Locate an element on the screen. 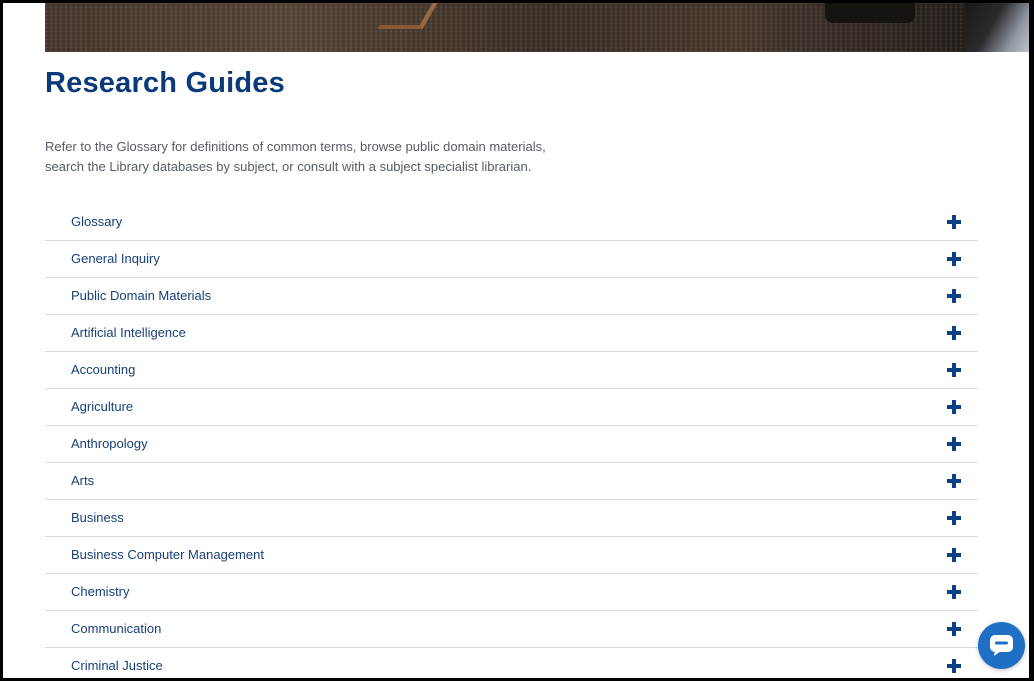 The height and width of the screenshot is (681, 1034). accordion-item-artificial-intelligence: Artificial Intelligence is located at coordinates (511, 333).